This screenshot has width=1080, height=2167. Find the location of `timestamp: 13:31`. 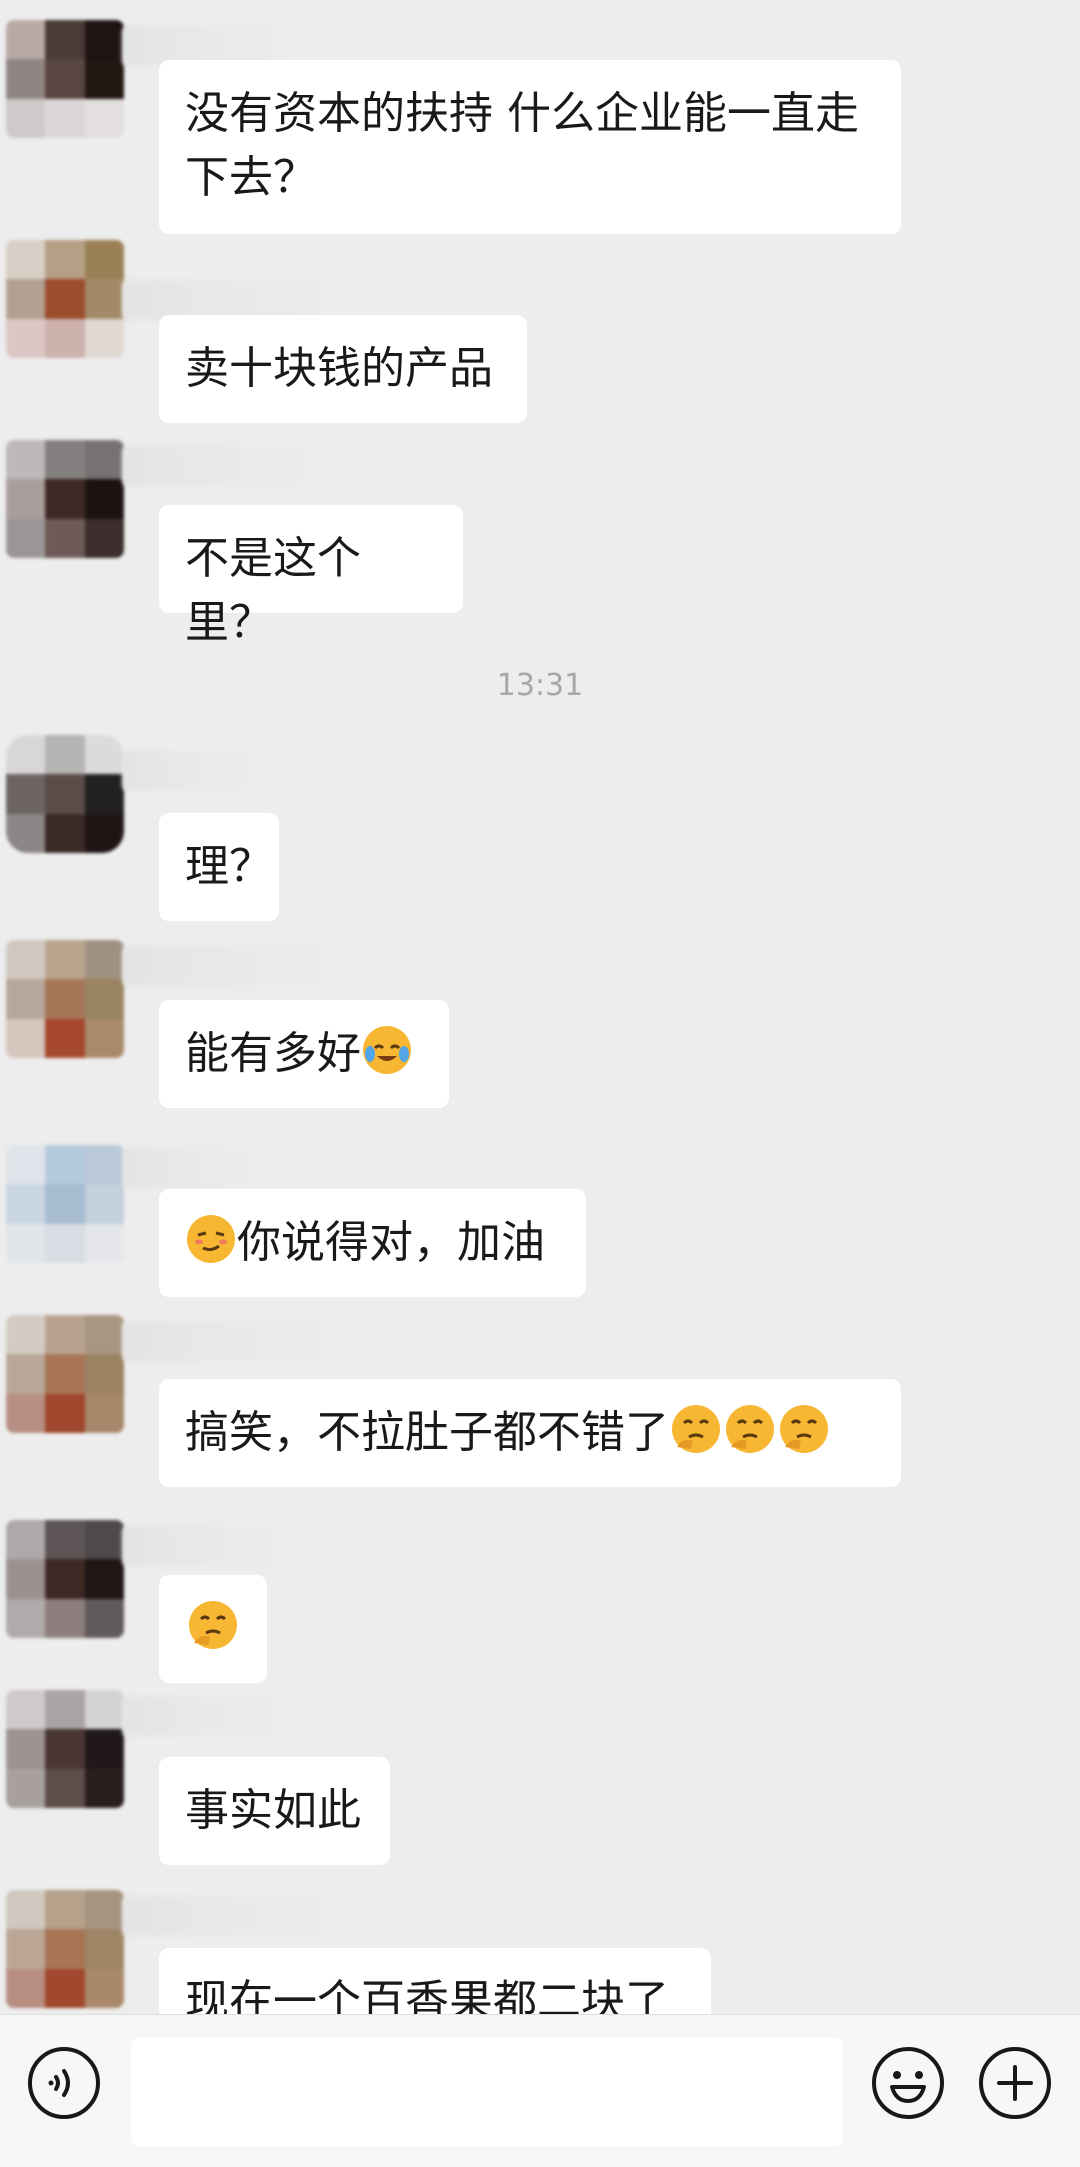

timestamp: 13:31 is located at coordinates (540, 685).